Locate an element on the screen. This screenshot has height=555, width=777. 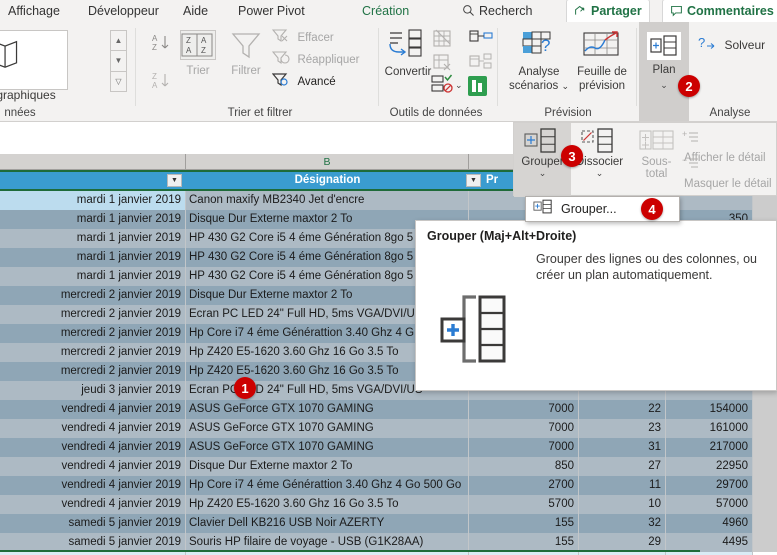
tab-aide: Aide is located at coordinates (195, 11).